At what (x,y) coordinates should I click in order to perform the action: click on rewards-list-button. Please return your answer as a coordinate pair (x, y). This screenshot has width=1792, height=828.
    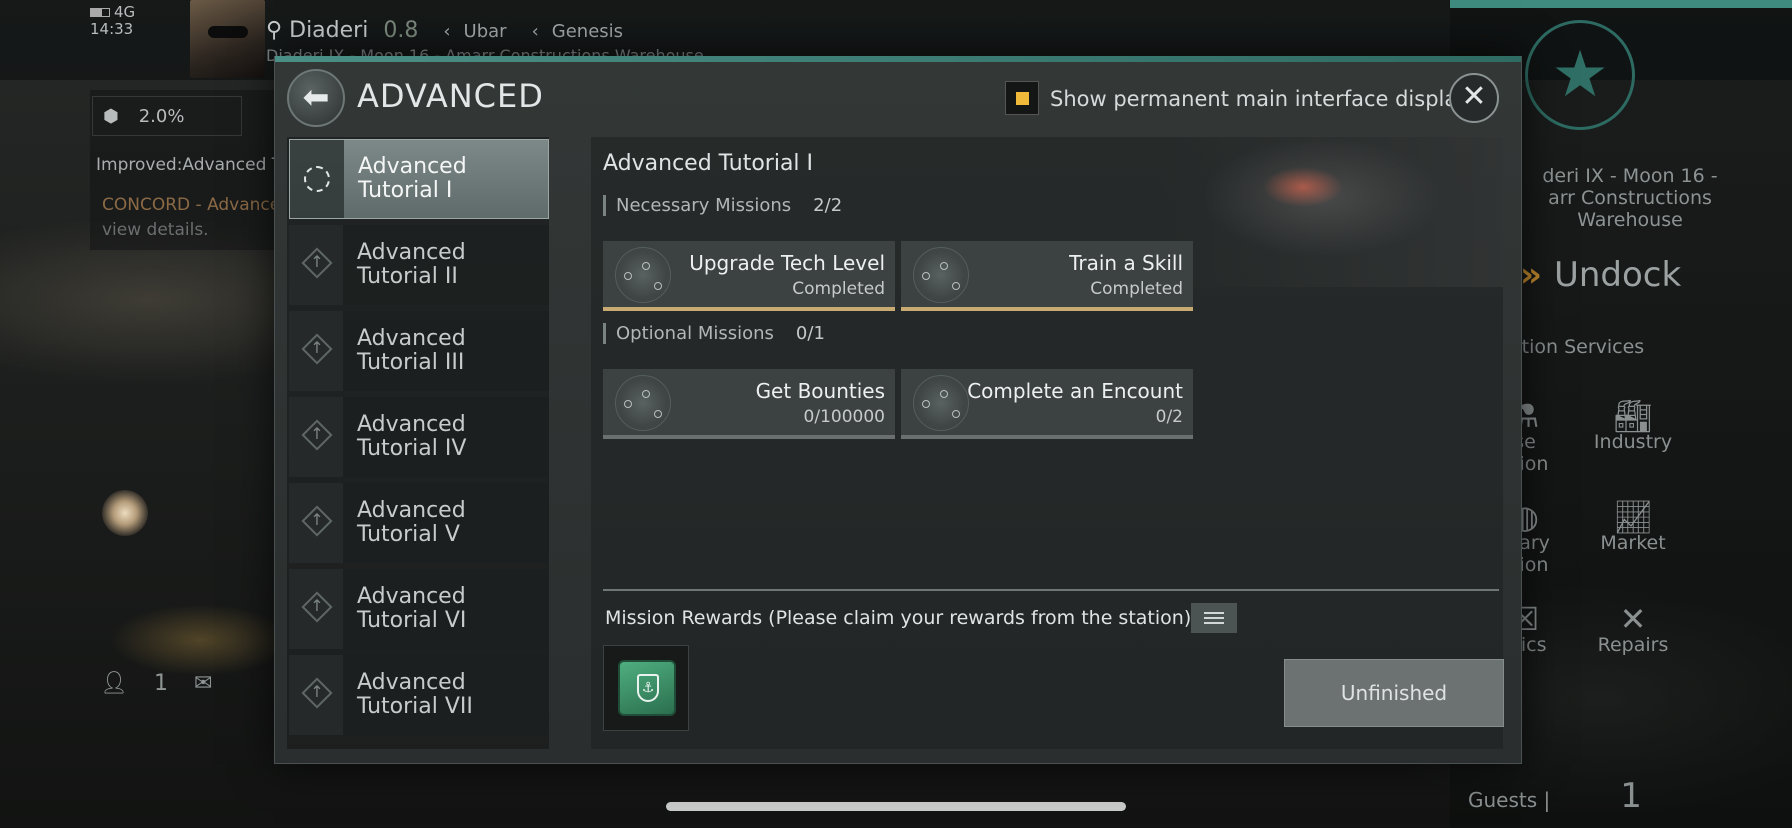
    Looking at the image, I should click on (1214, 618).